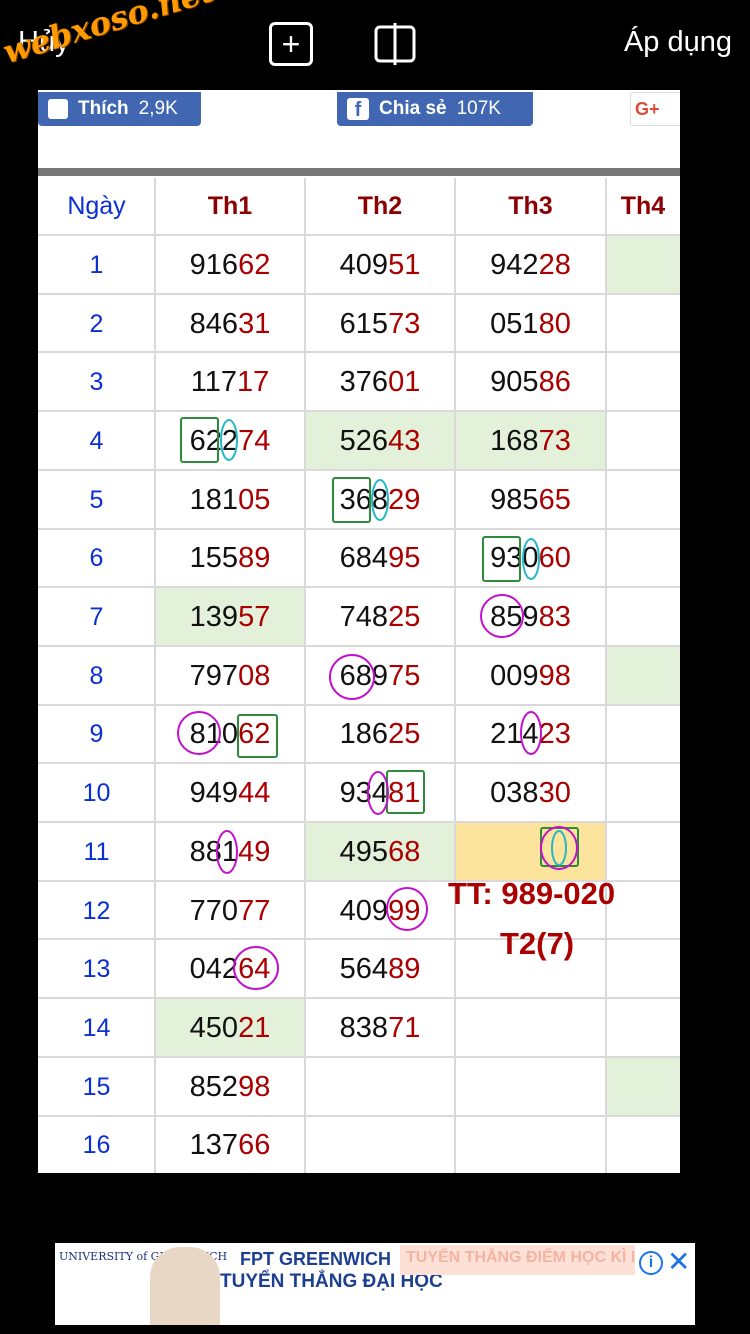 Image resolution: width=750 pixels, height=1334 pixels. I want to click on info-icon: i, so click(651, 1263).